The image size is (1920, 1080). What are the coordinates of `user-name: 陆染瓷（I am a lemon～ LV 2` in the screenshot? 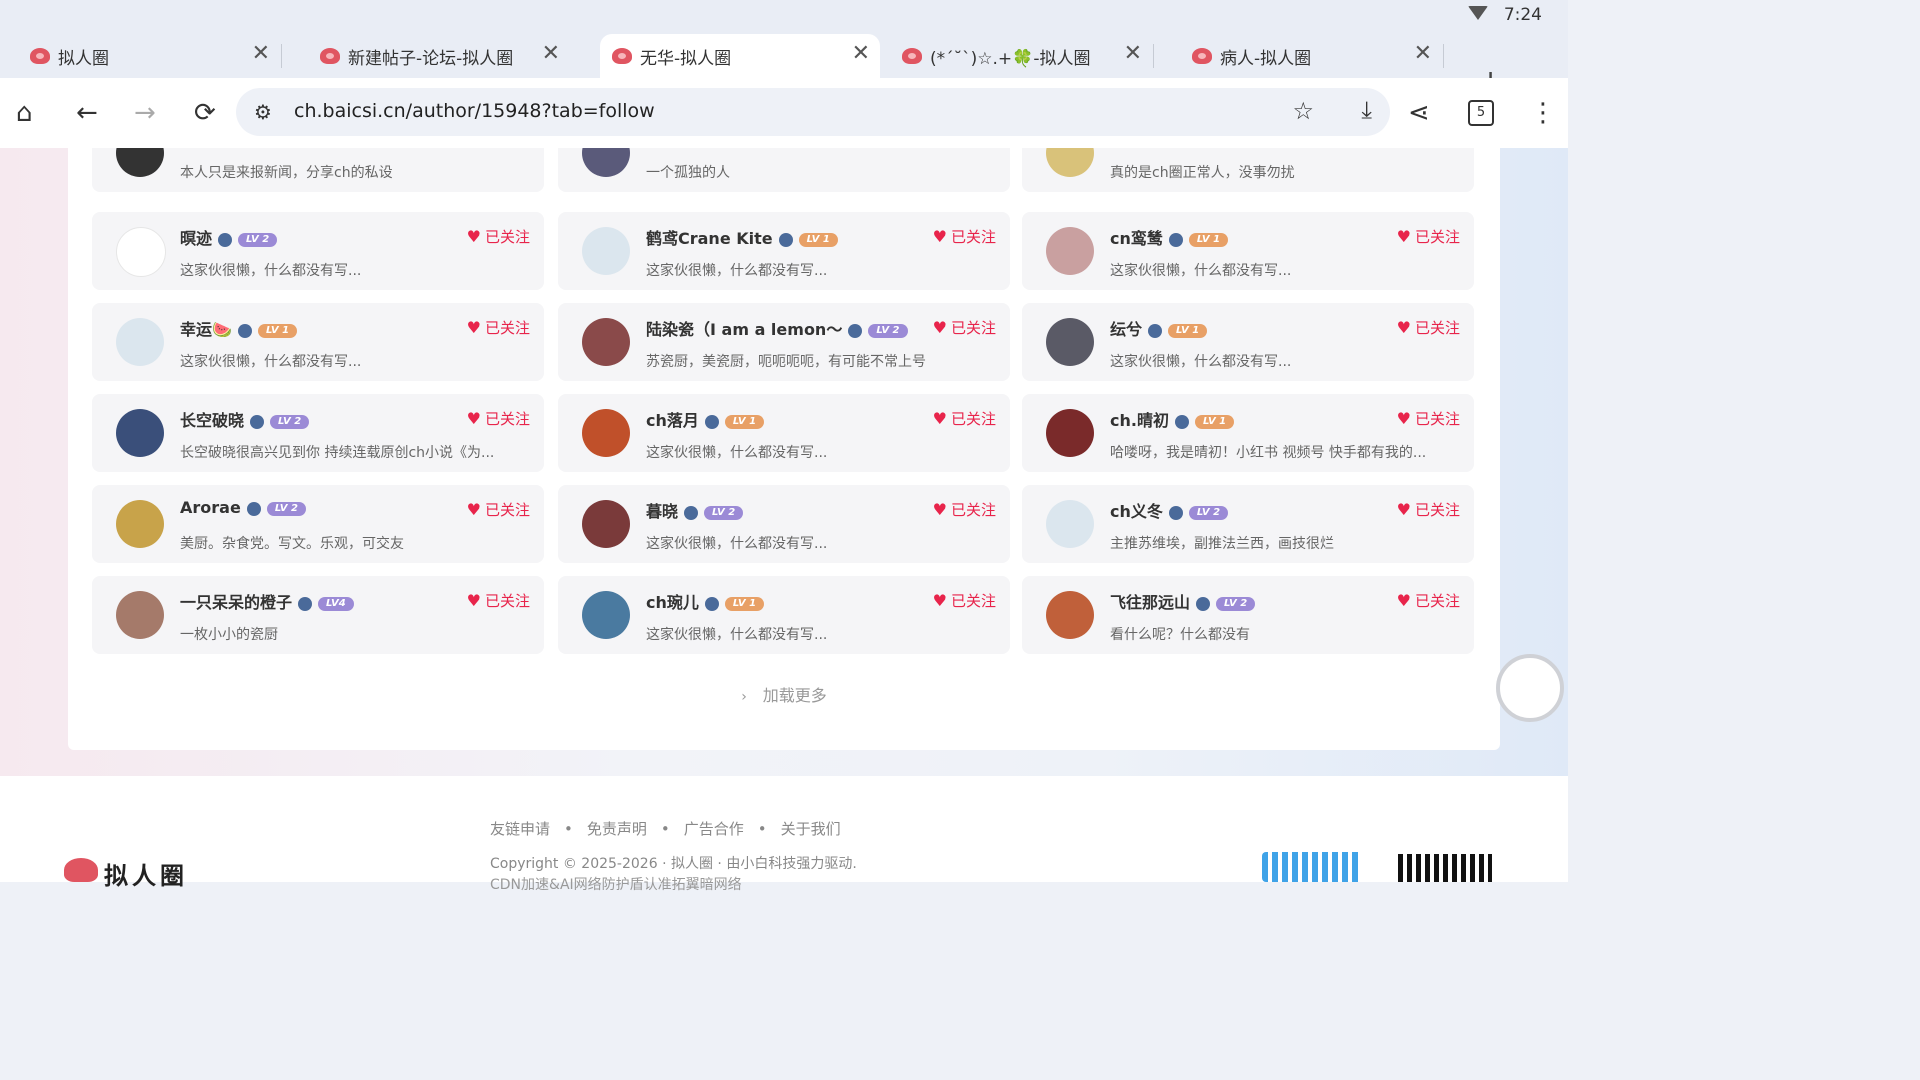 It's located at (777, 328).